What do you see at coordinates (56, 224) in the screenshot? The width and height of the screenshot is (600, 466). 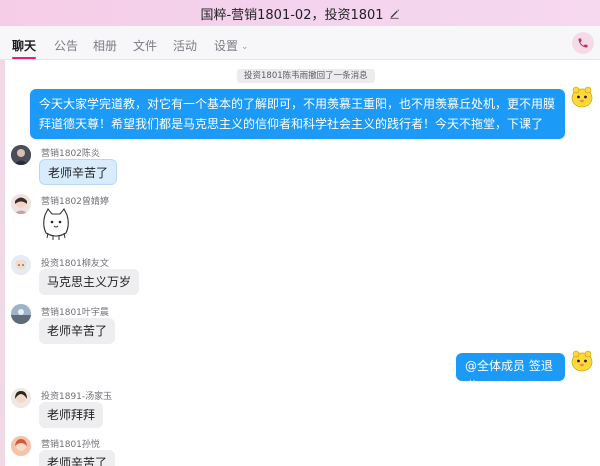 I see `cat-sticker` at bounding box center [56, 224].